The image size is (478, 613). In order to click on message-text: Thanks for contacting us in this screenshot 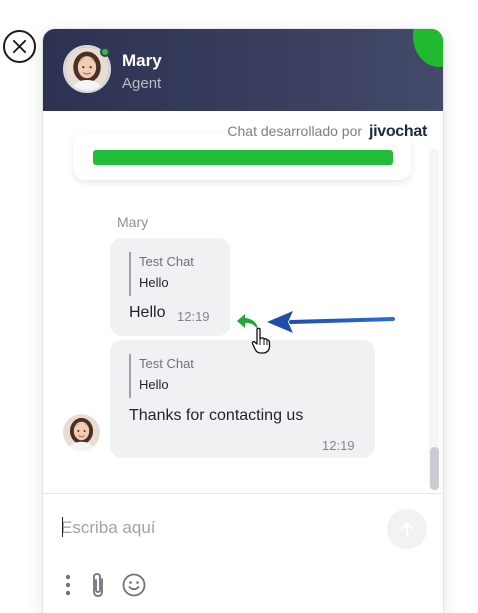, I will do `click(216, 415)`.